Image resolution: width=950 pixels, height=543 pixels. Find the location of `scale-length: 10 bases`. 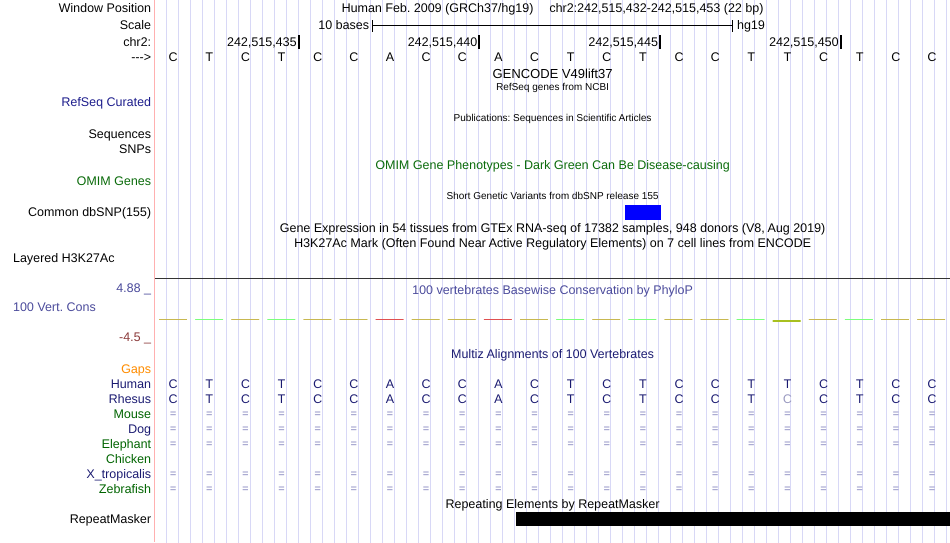

scale-length: 10 bases is located at coordinates (343, 25).